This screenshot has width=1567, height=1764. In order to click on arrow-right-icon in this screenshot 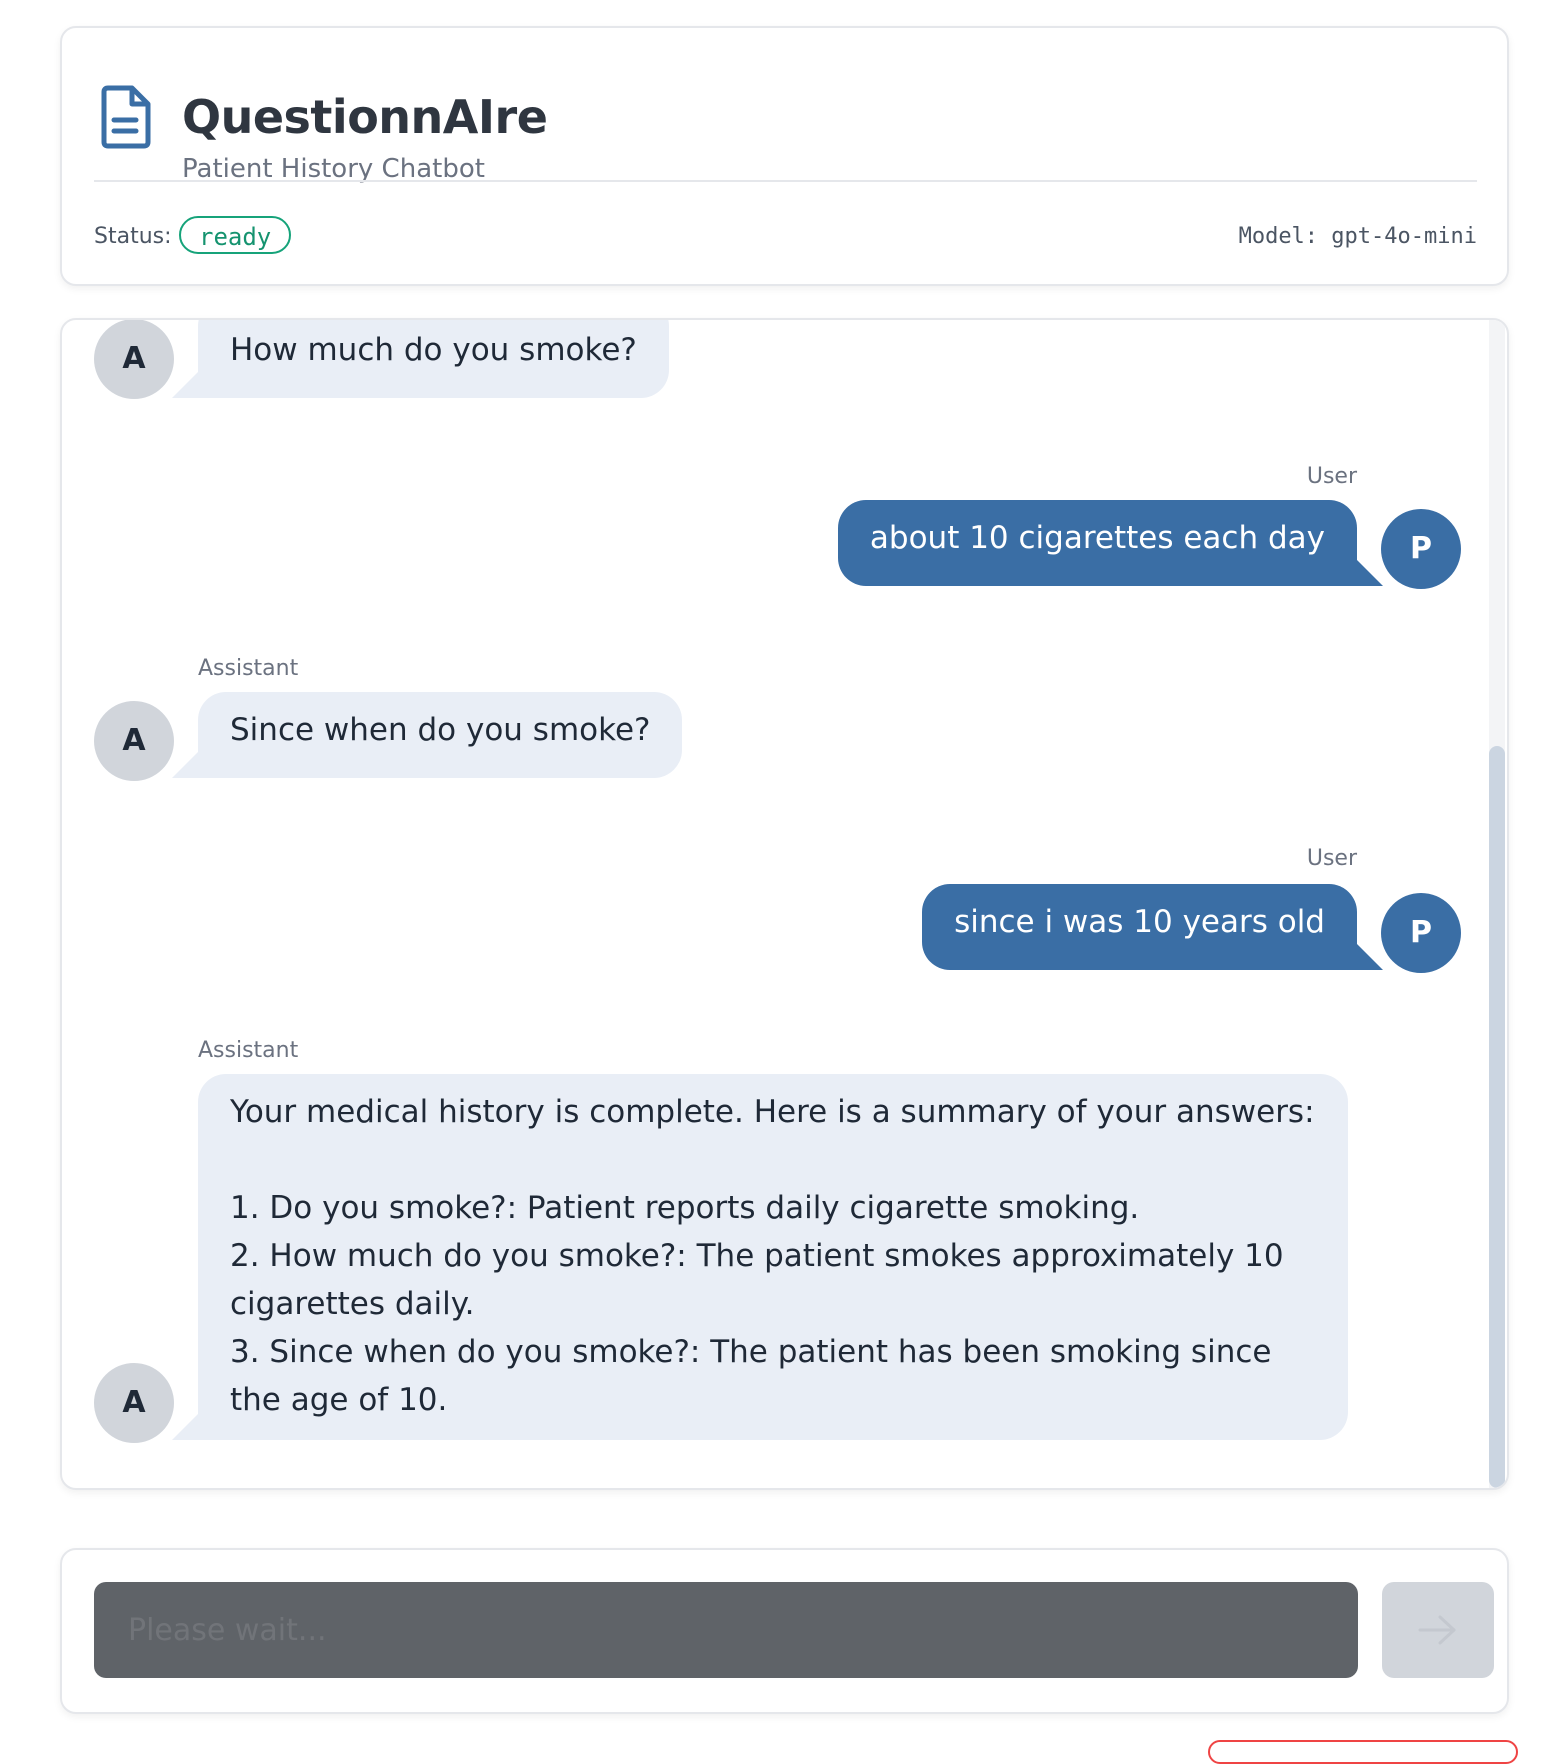, I will do `click(1437, 1630)`.